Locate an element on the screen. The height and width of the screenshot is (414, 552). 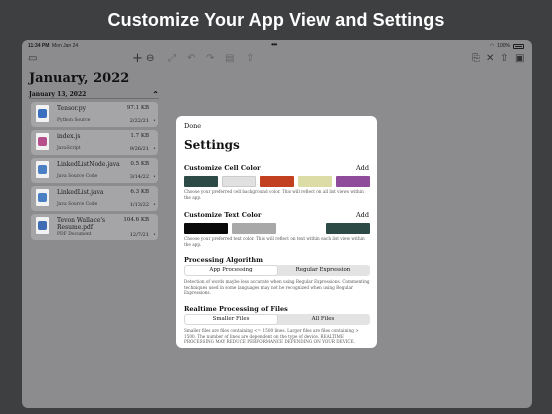
algorithm-segmented-control: App Processing Regular Expression is located at coordinates (277, 270).